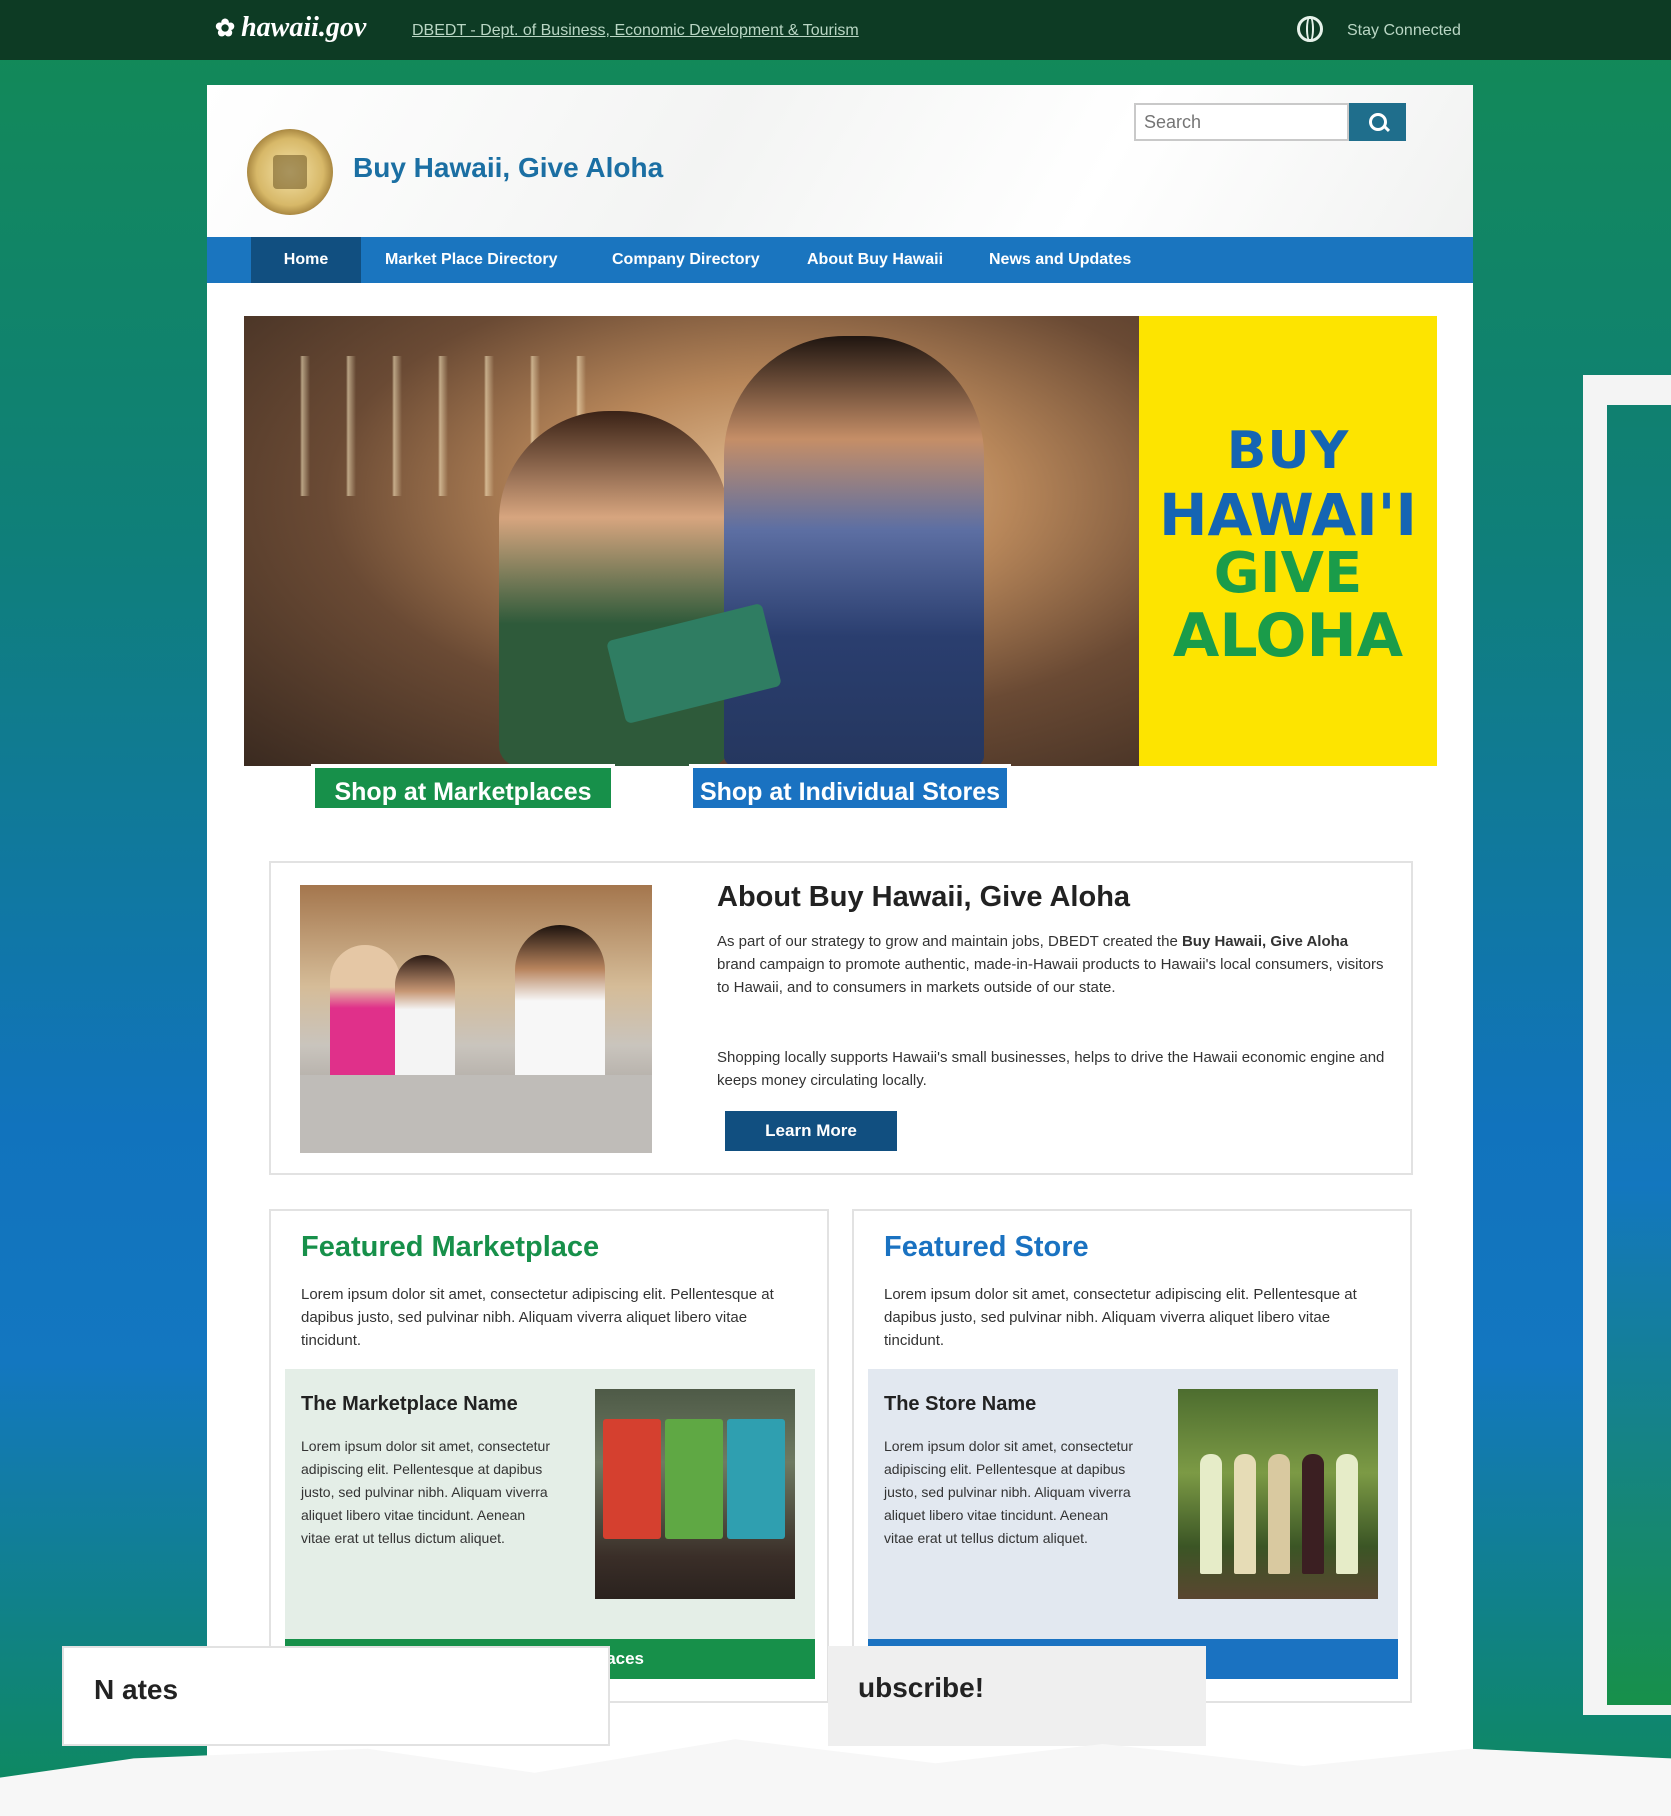 This screenshot has width=1671, height=1816. What do you see at coordinates (304, 27) in the screenshot?
I see `hawaii-gov-logo-text: hawaii.gov` at bounding box center [304, 27].